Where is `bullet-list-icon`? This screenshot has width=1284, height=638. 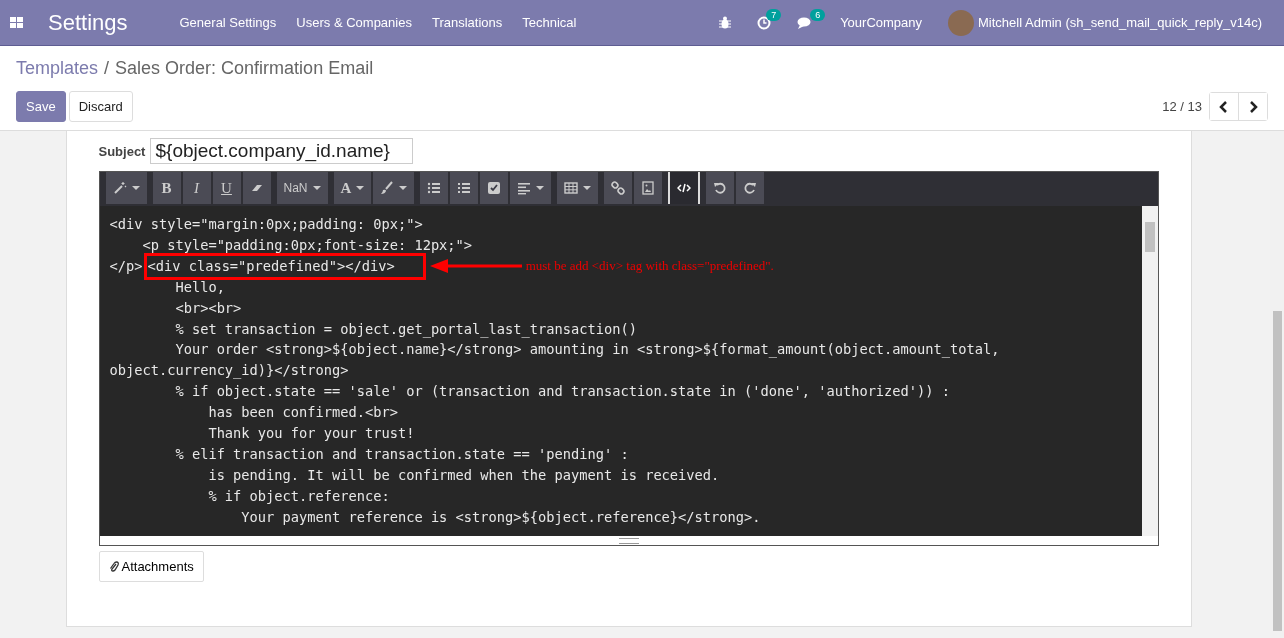 bullet-list-icon is located at coordinates (434, 188).